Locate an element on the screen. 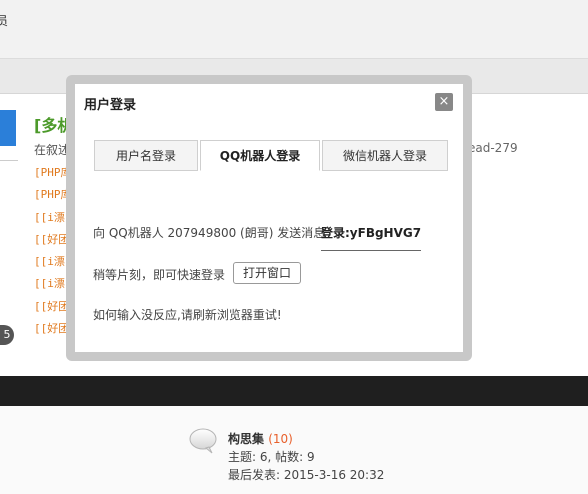 This screenshot has width=588, height=494. post-description-right: ead-279 is located at coordinates (493, 148).